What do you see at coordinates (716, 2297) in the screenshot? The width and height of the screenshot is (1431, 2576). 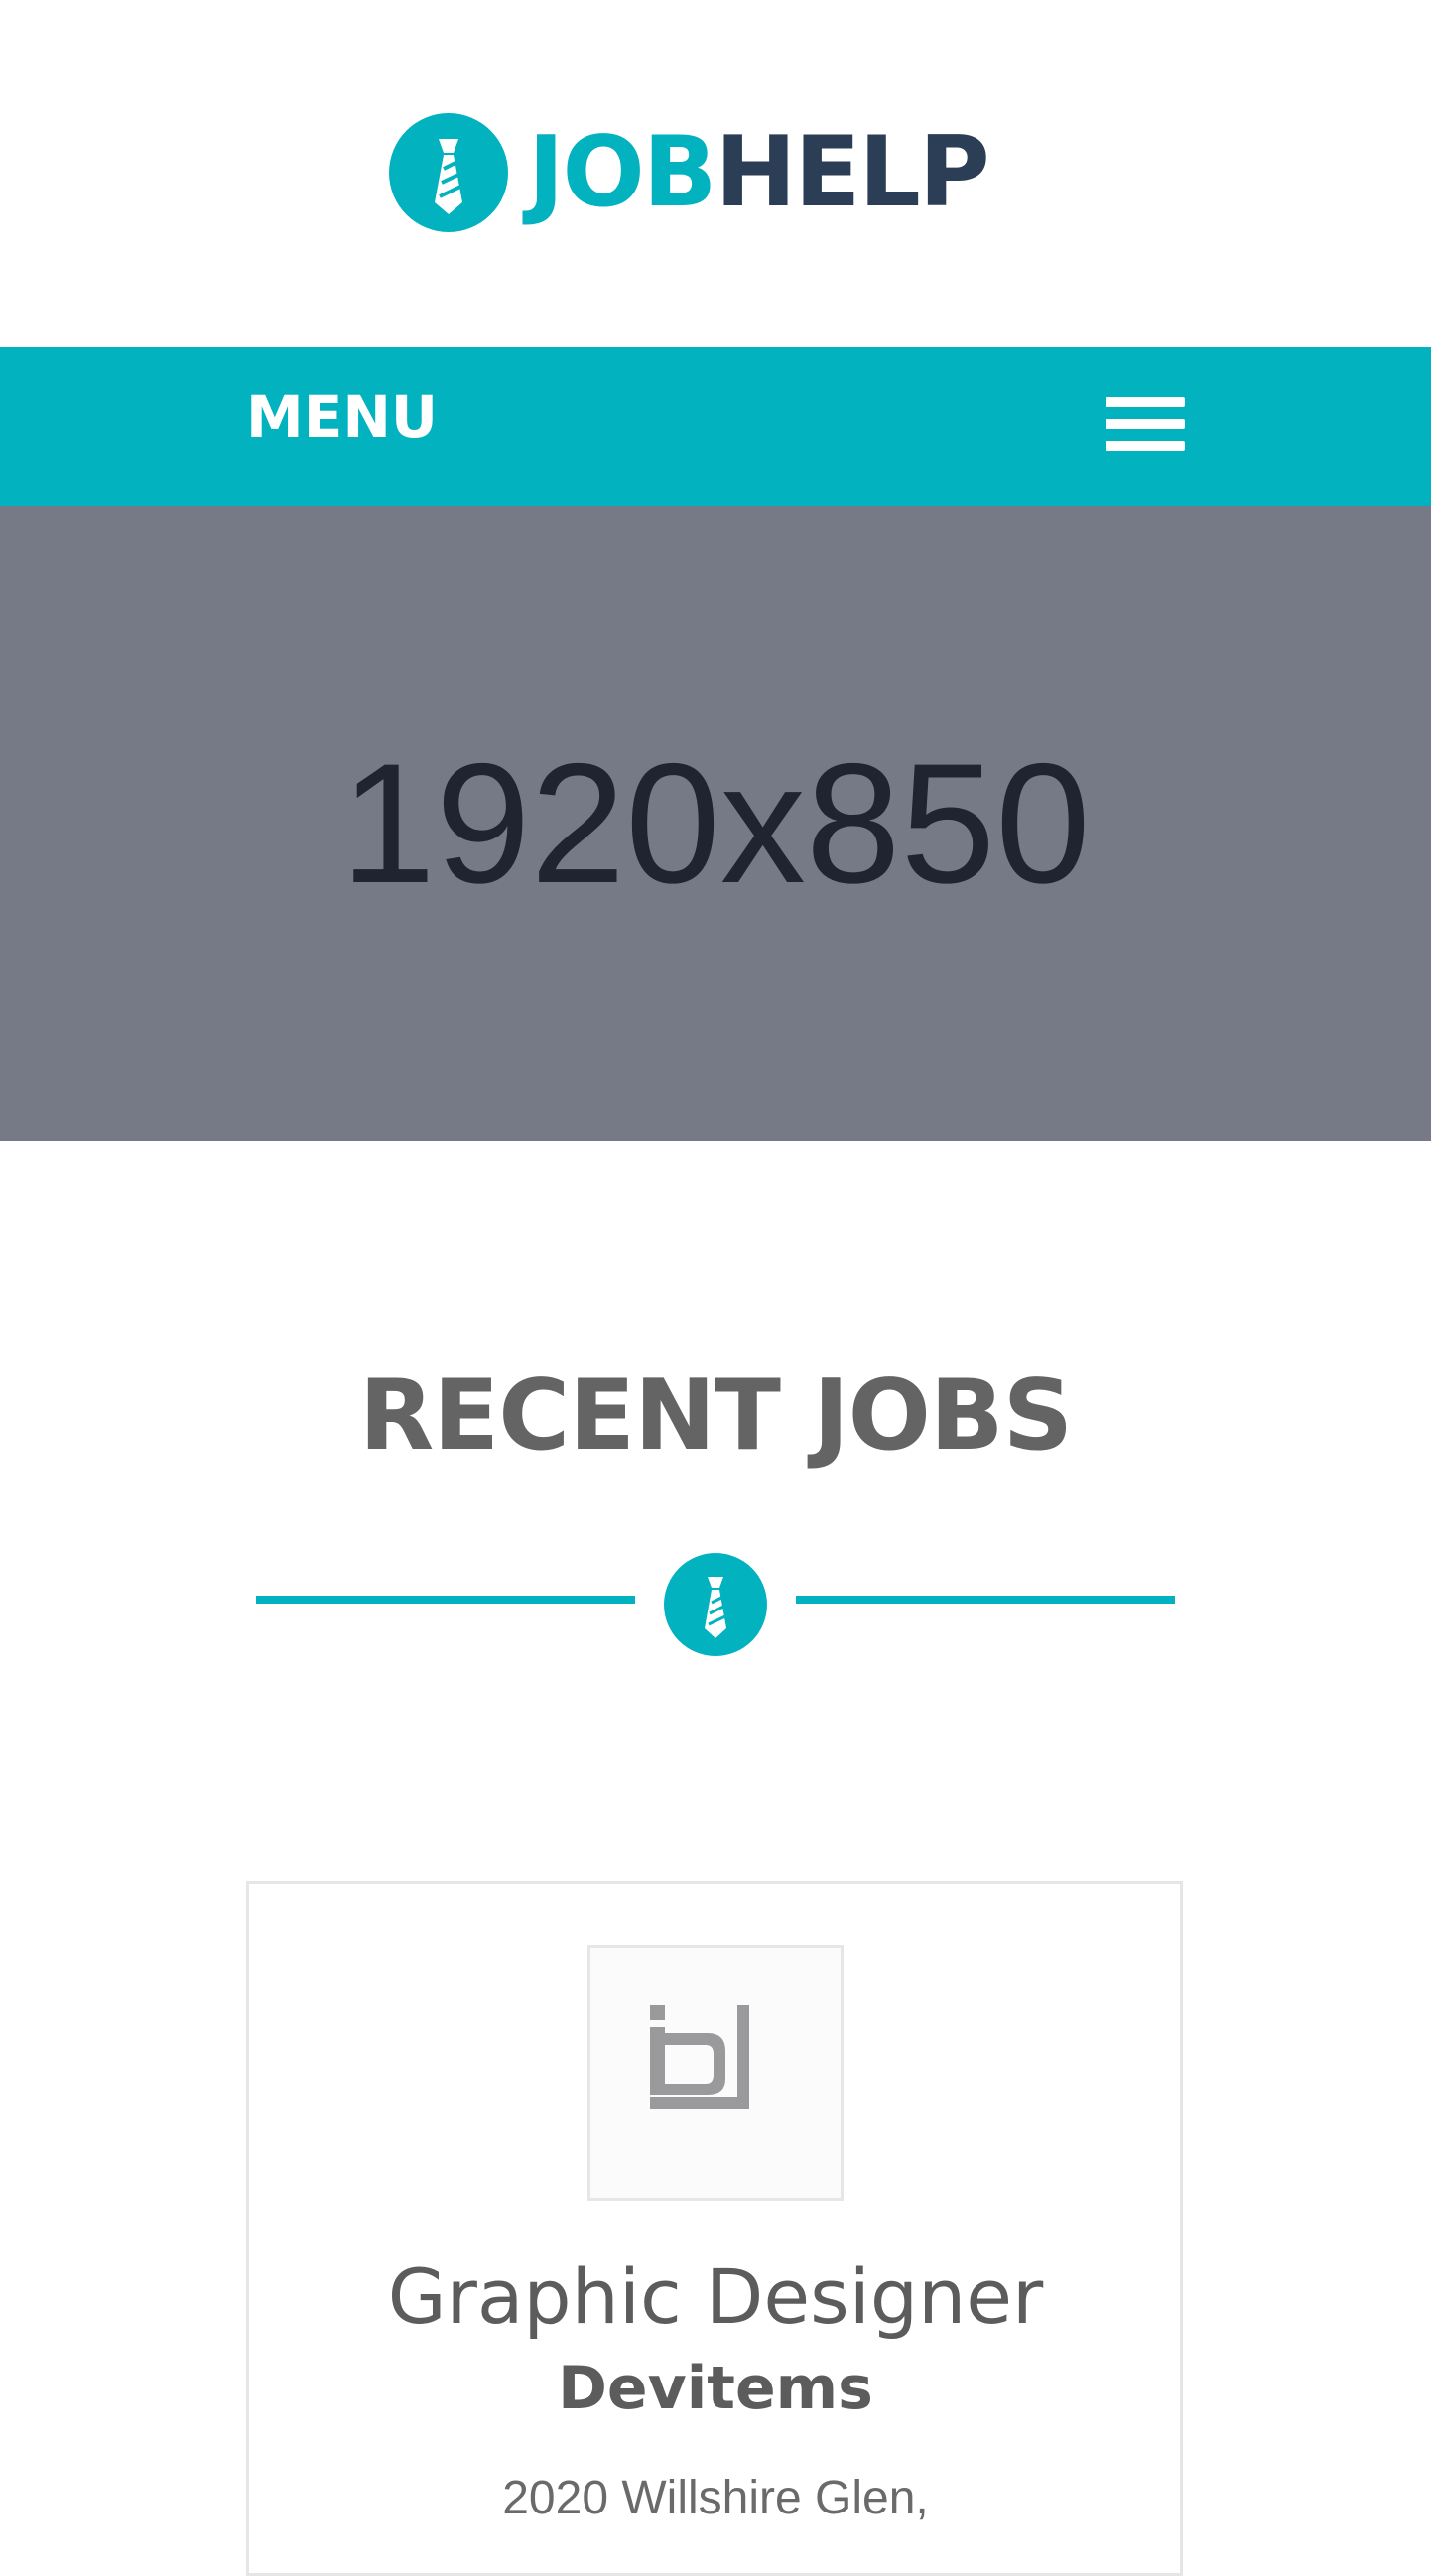 I see `job-title: Graphic Designer` at bounding box center [716, 2297].